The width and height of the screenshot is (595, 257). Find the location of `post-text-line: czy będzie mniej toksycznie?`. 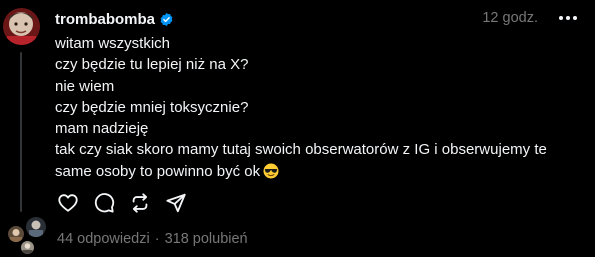

post-text-line: czy będzie mniej toksycznie? is located at coordinates (152, 107).